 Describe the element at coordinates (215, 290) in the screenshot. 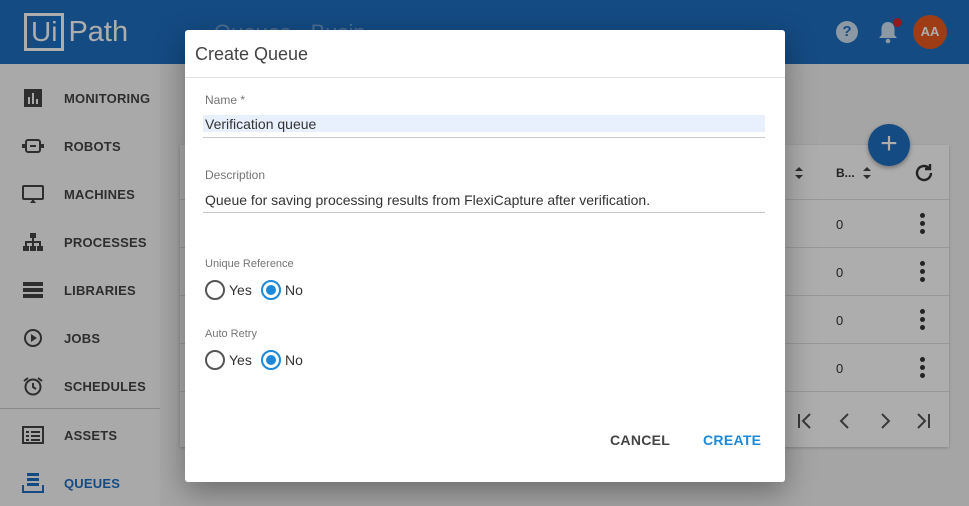

I see `unique-reference-yes-radio` at that location.